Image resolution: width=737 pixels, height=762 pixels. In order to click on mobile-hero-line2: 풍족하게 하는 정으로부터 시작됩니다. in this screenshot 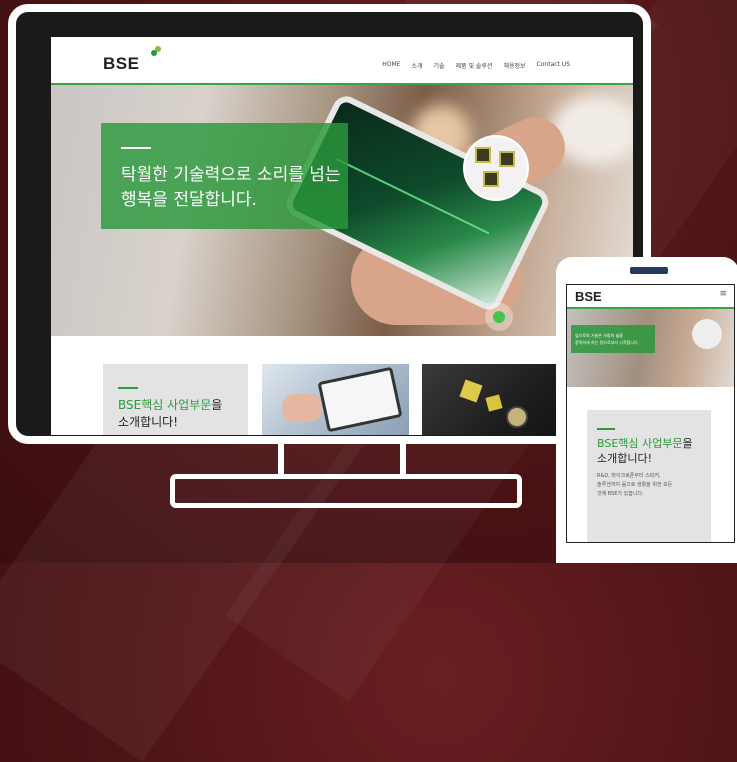, I will do `click(607, 342)`.